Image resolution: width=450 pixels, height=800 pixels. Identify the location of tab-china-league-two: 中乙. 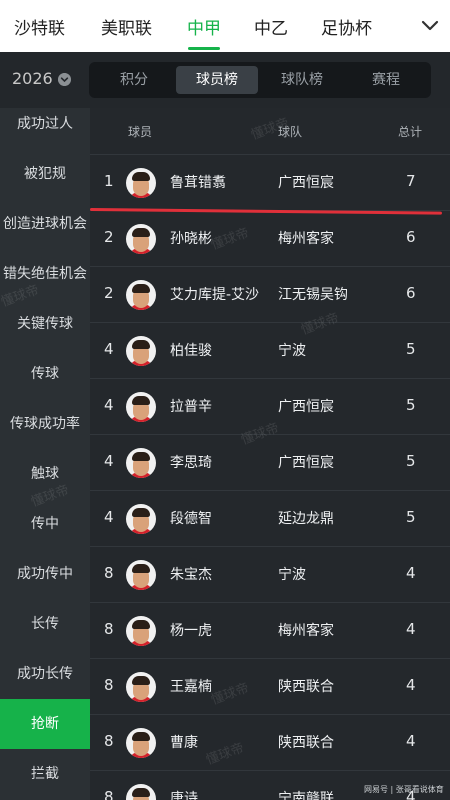
(271, 26).